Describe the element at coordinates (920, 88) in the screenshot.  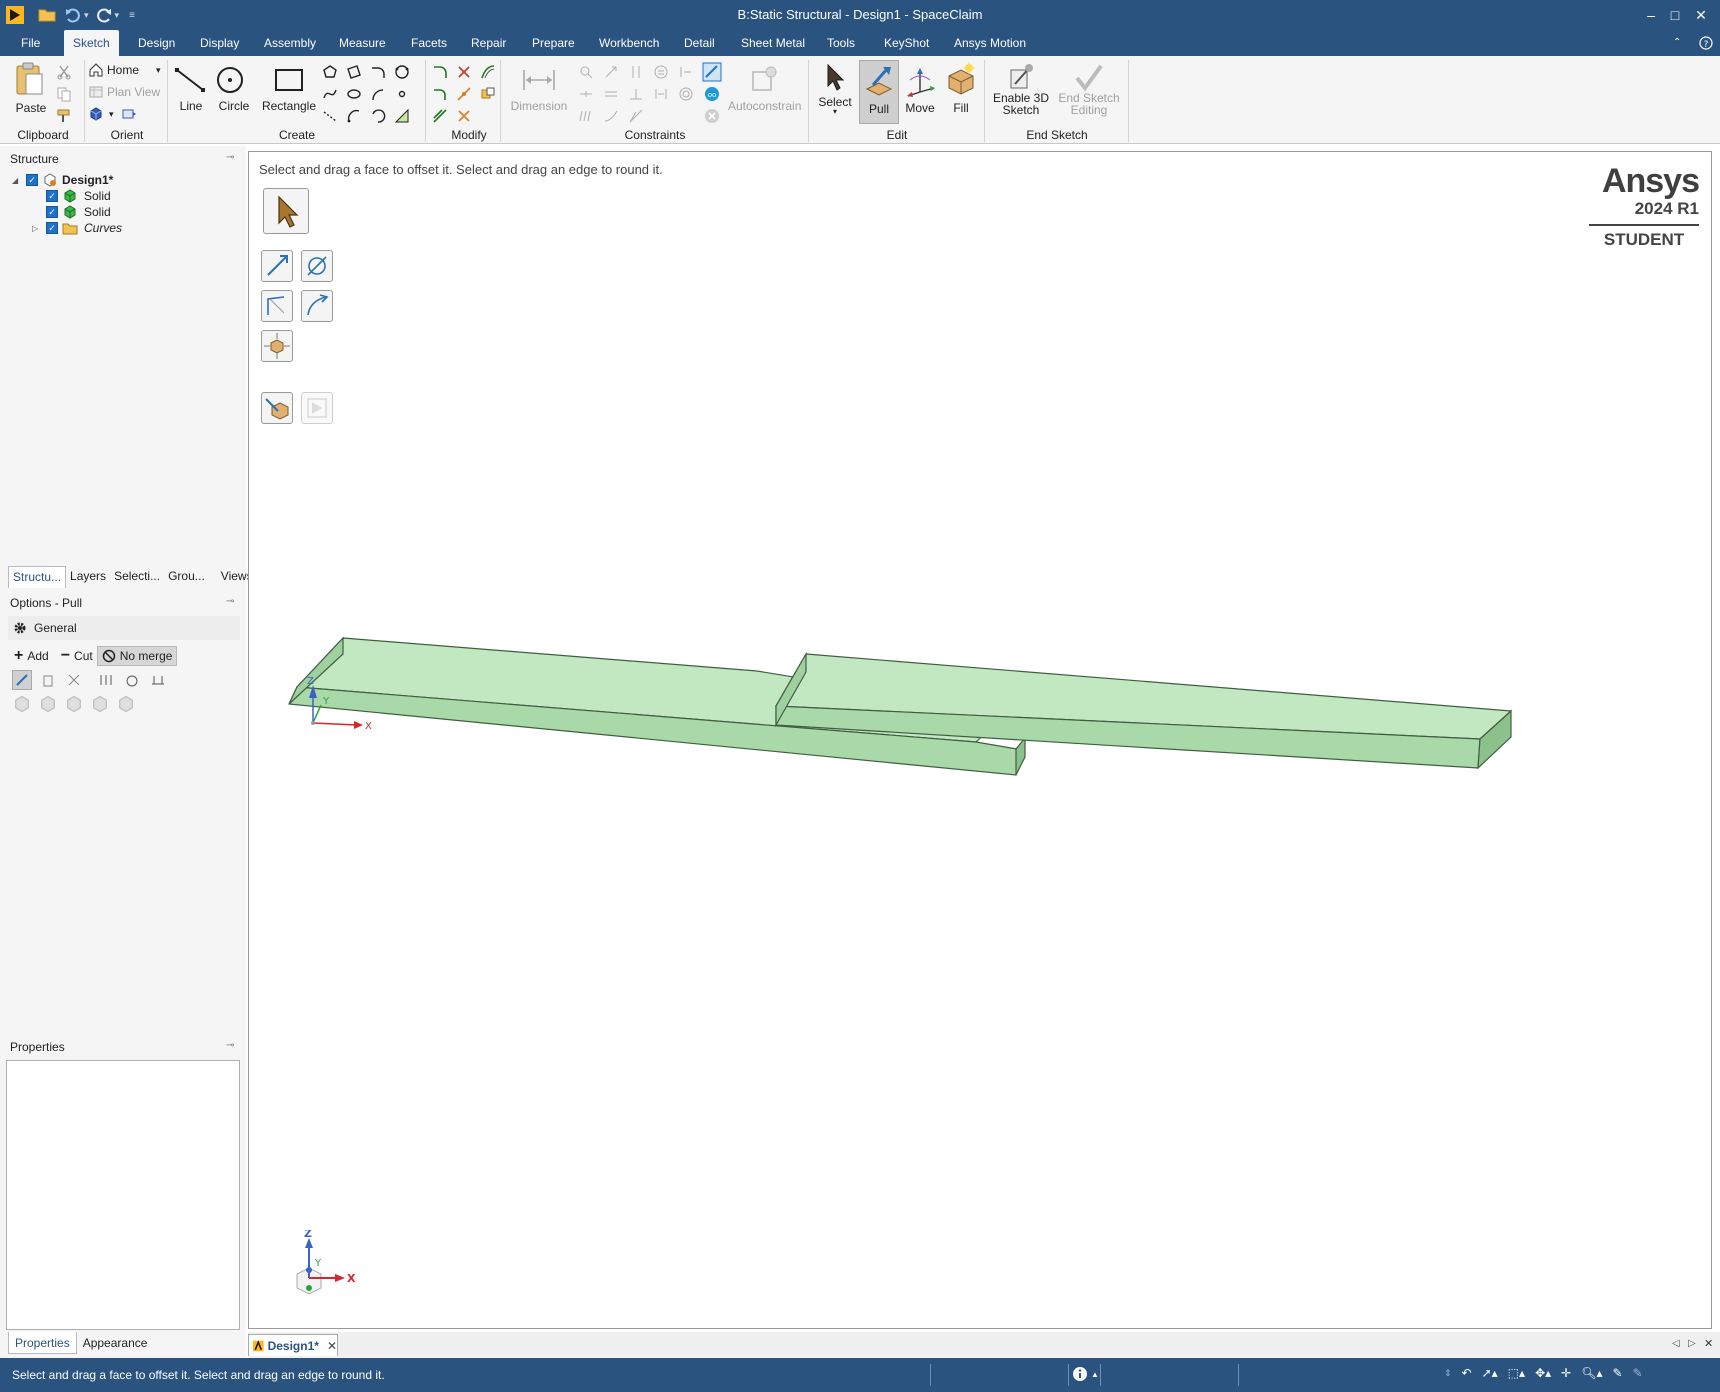
I see `move-button: Move` at that location.